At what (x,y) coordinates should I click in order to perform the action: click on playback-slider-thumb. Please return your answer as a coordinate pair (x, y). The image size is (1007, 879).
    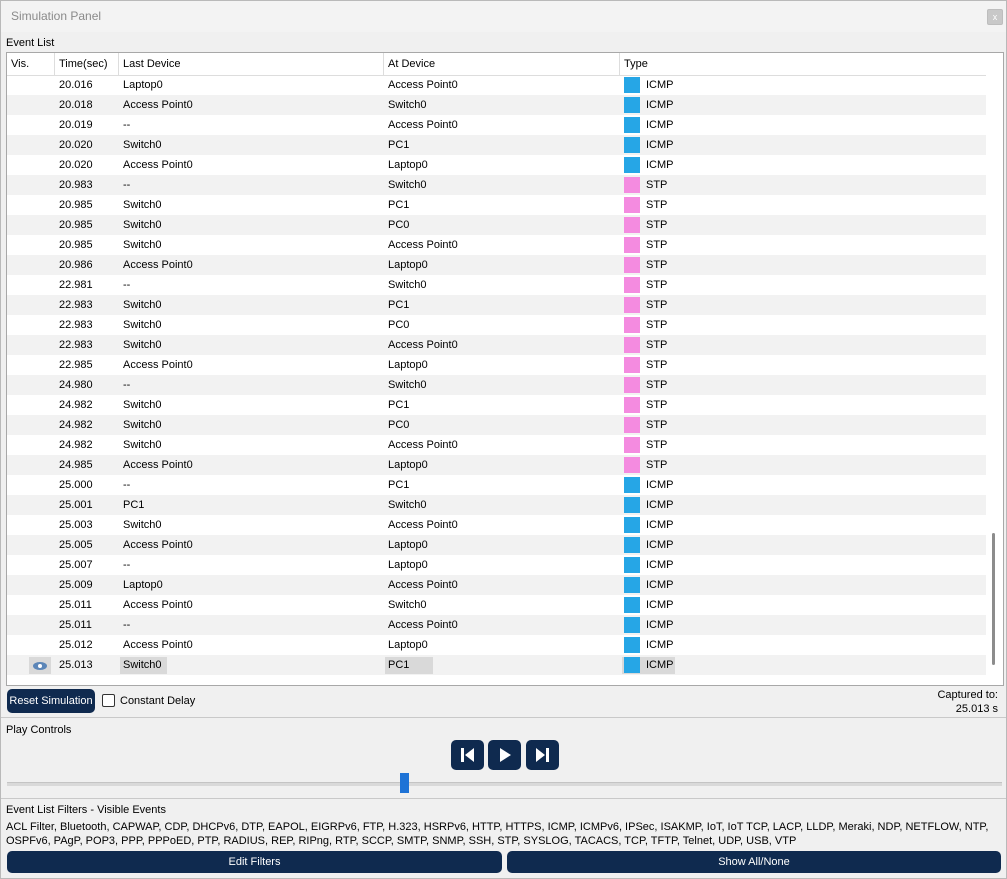
    Looking at the image, I should click on (404, 783).